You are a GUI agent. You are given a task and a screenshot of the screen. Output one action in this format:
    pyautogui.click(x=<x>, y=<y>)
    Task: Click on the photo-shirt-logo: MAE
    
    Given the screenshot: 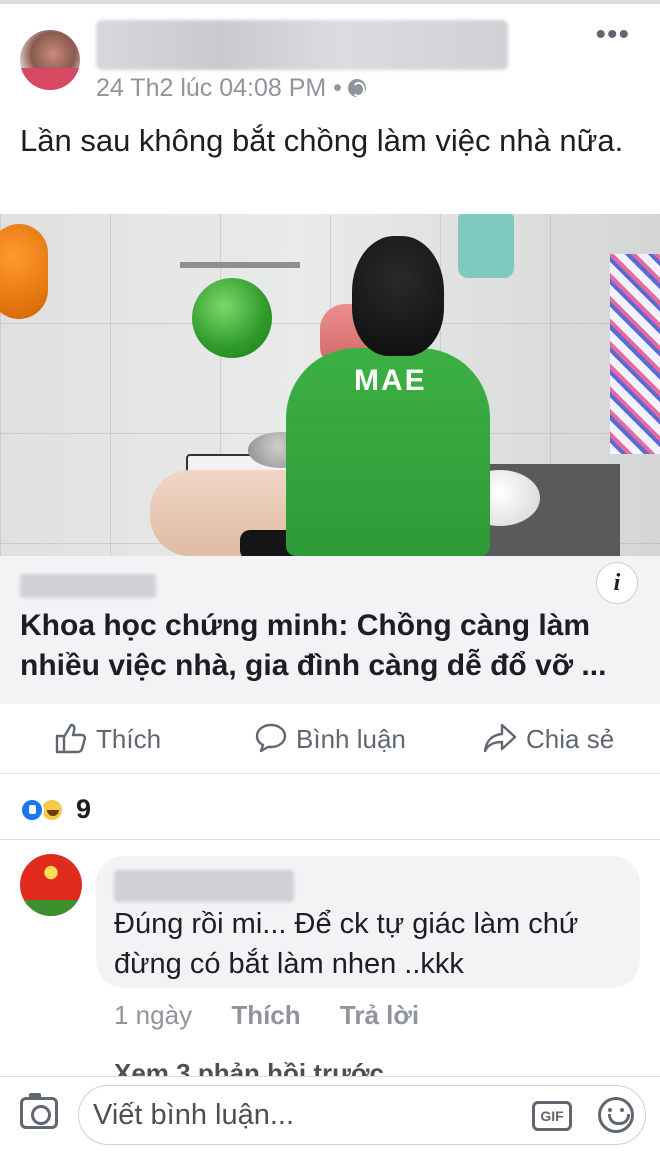 What is the action you would take?
    pyautogui.click(x=390, y=380)
    